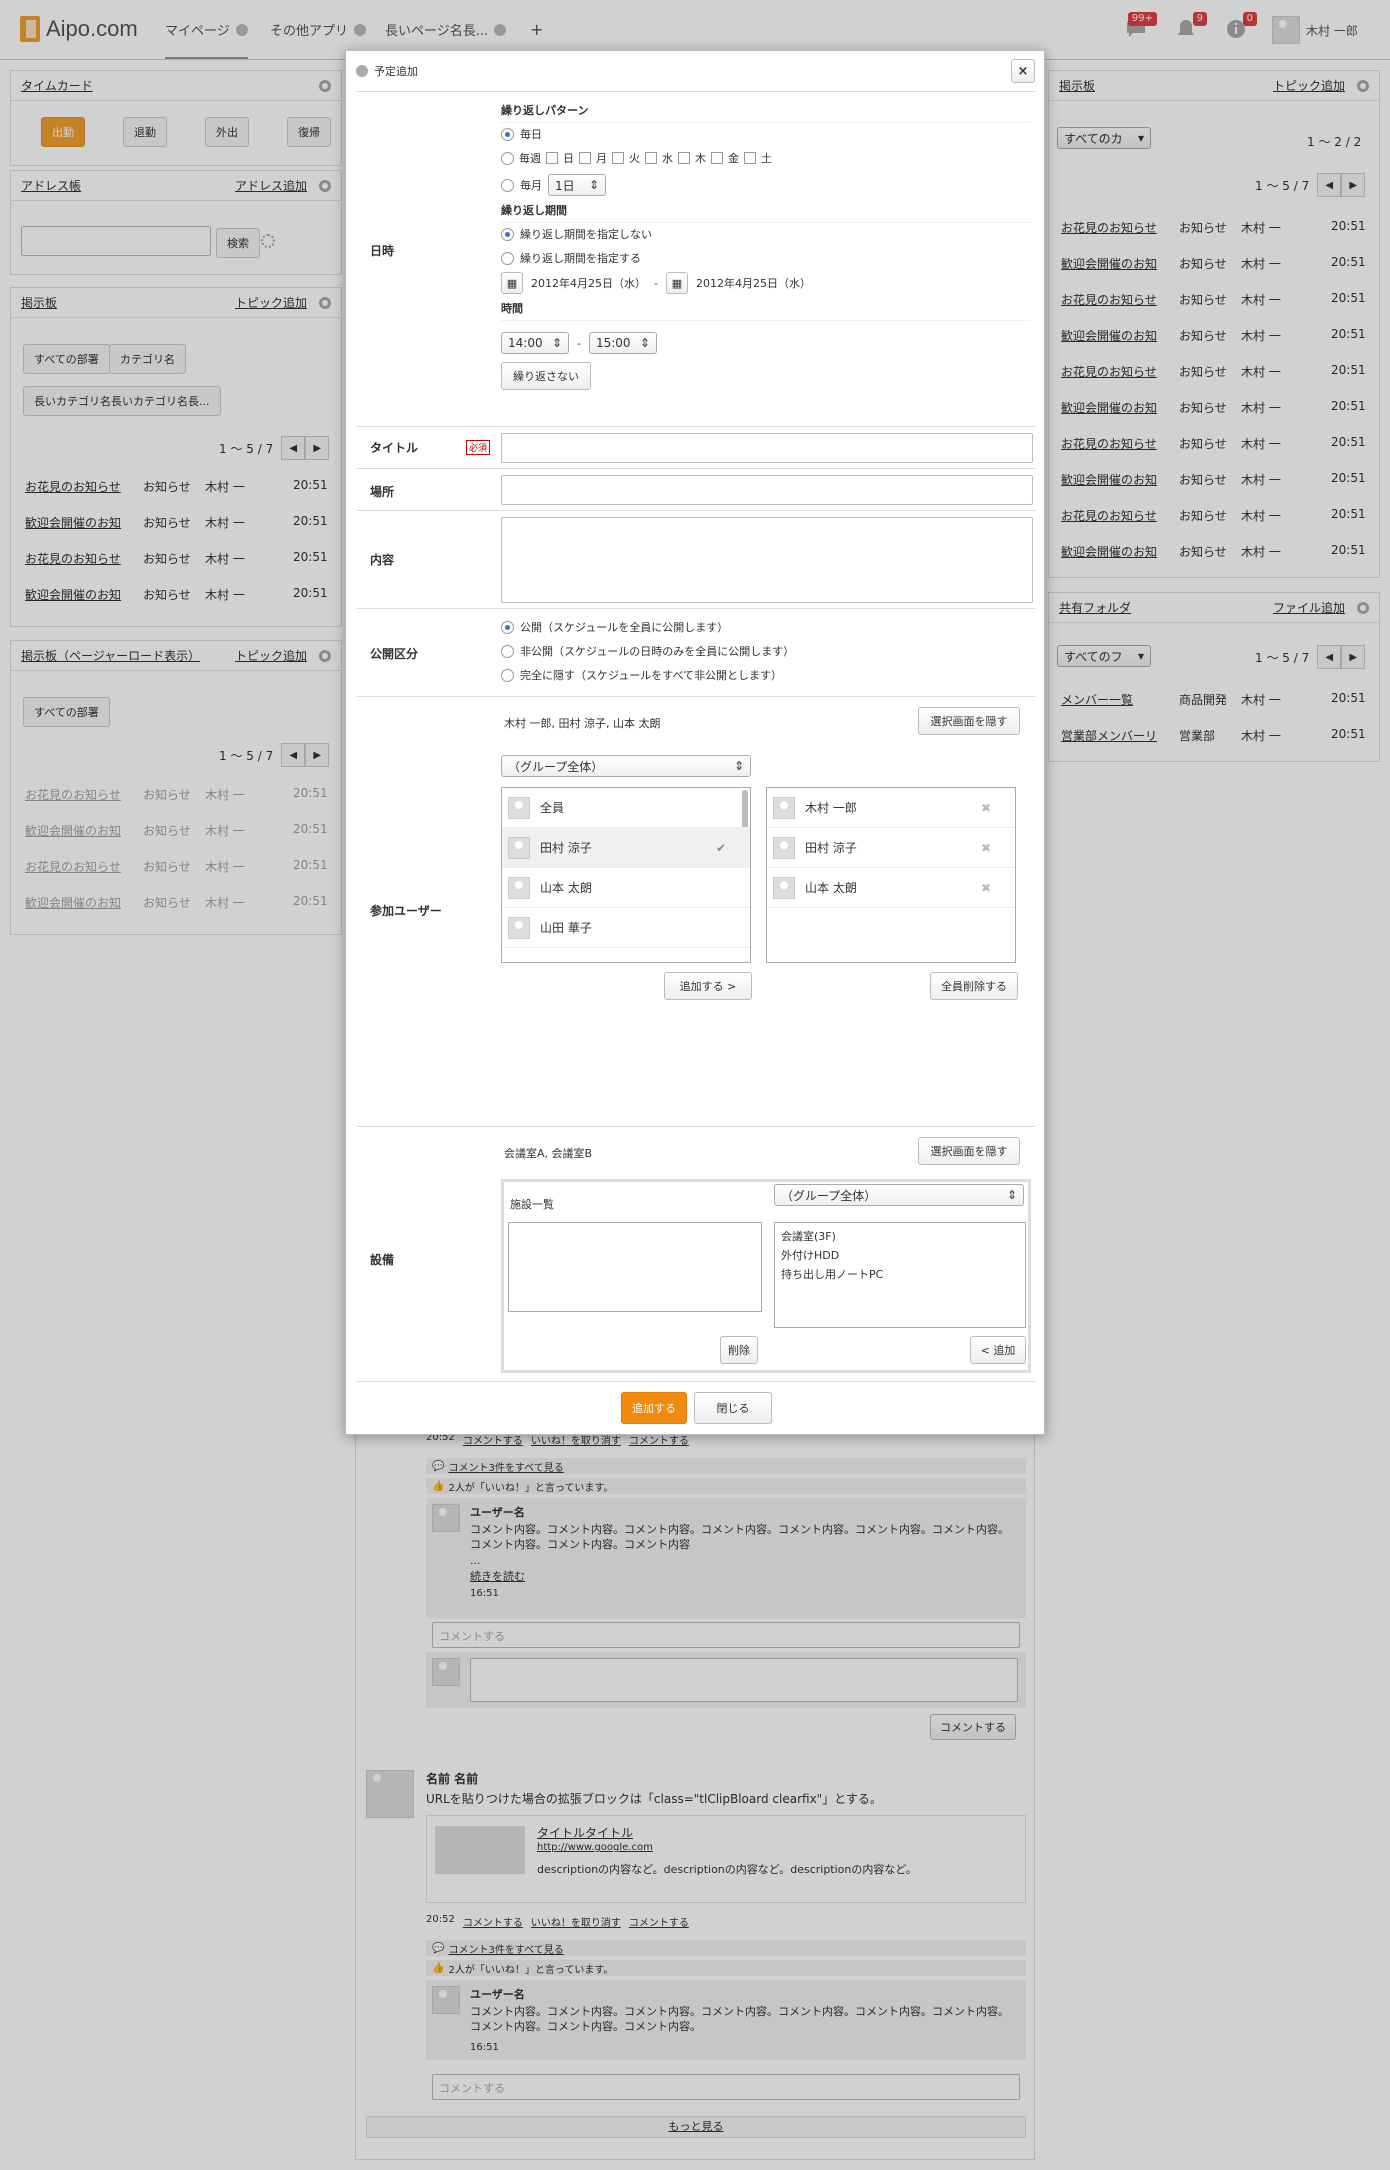 Image resolution: width=1390 pixels, height=2170 pixels. I want to click on dialog-footer: 追加する 閉じる, so click(696, 1408).